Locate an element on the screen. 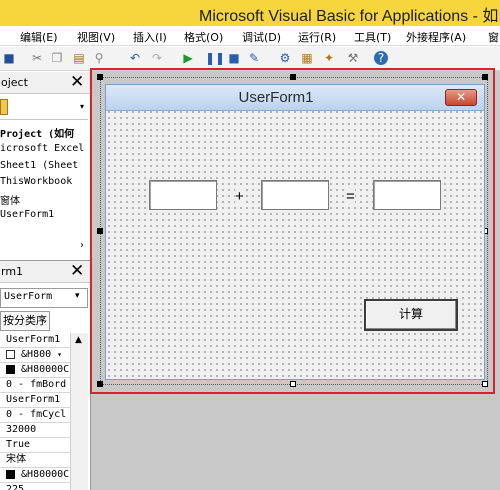 The height and width of the screenshot is (490, 500). prop-value: 0 - fmBord is located at coordinates (35, 385).